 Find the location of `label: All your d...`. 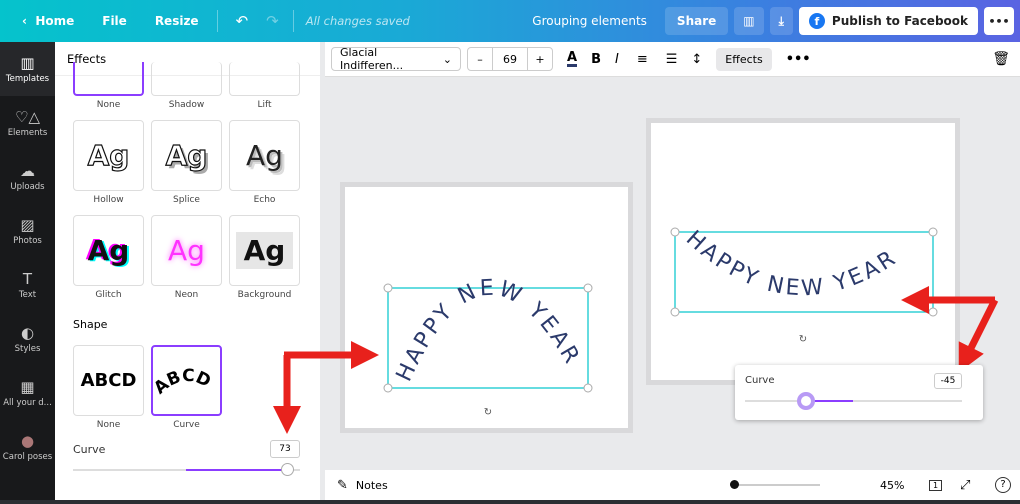

label: All your d... is located at coordinates (27, 403).